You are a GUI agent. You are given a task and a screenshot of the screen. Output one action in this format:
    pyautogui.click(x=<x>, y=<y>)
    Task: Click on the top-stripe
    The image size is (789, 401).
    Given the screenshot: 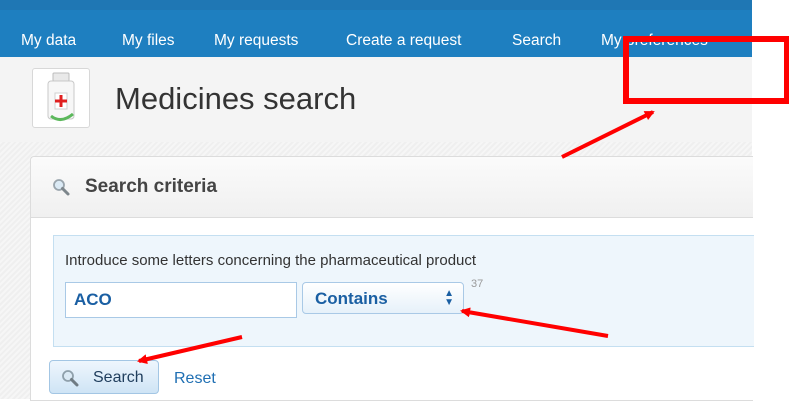 What is the action you would take?
    pyautogui.click(x=376, y=5)
    